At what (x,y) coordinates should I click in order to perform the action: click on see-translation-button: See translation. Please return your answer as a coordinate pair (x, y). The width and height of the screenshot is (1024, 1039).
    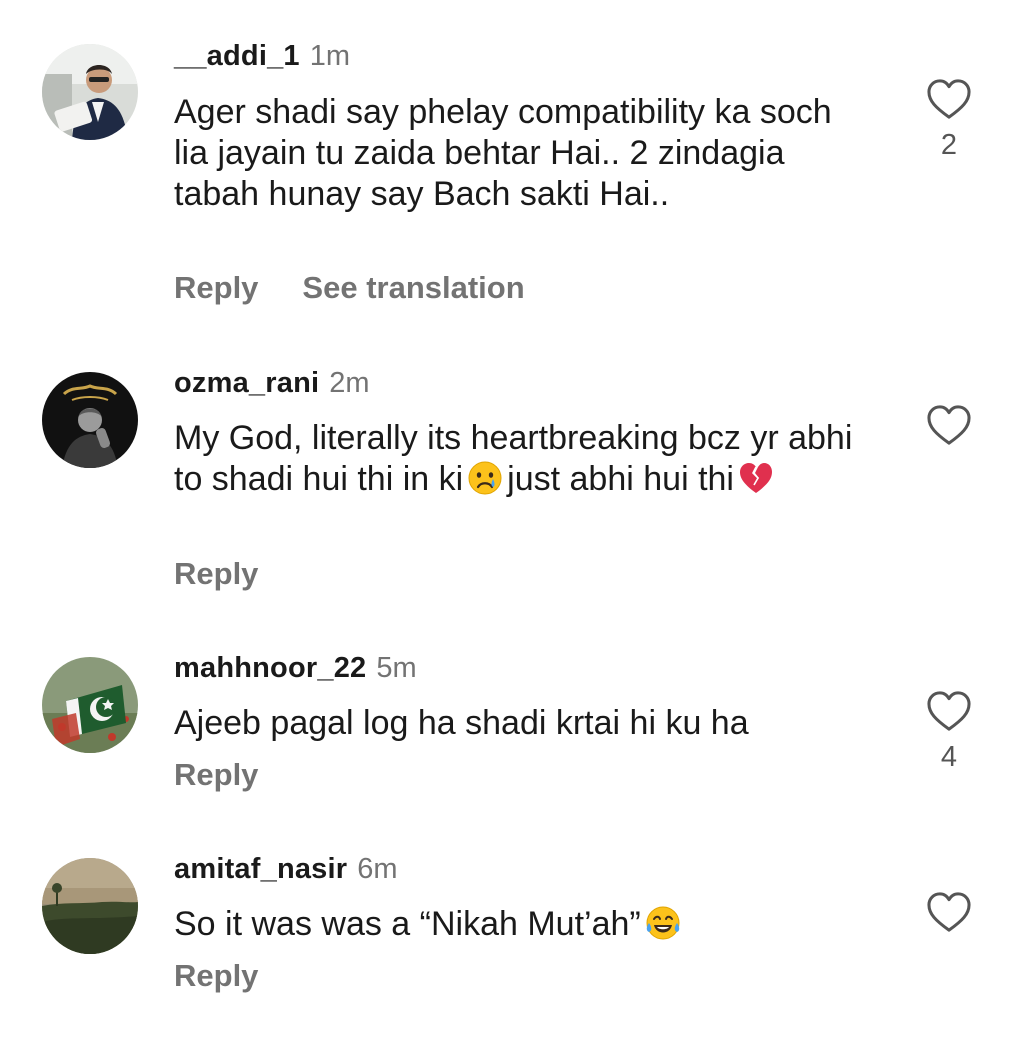
    Looking at the image, I should click on (413, 288).